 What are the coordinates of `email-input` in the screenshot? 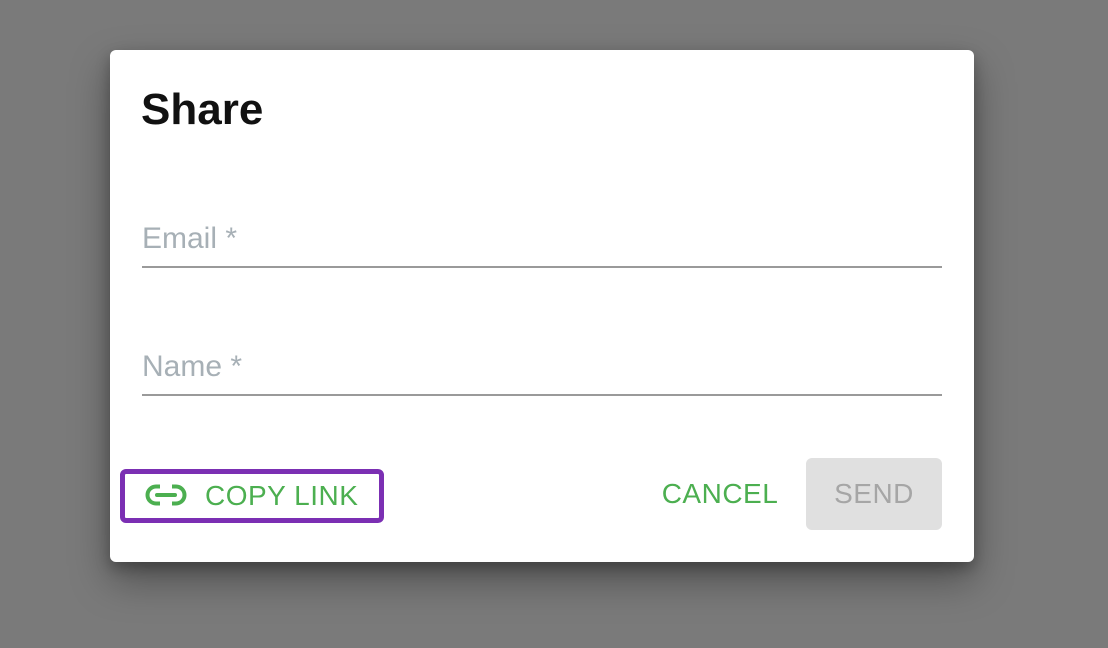 It's located at (542, 239).